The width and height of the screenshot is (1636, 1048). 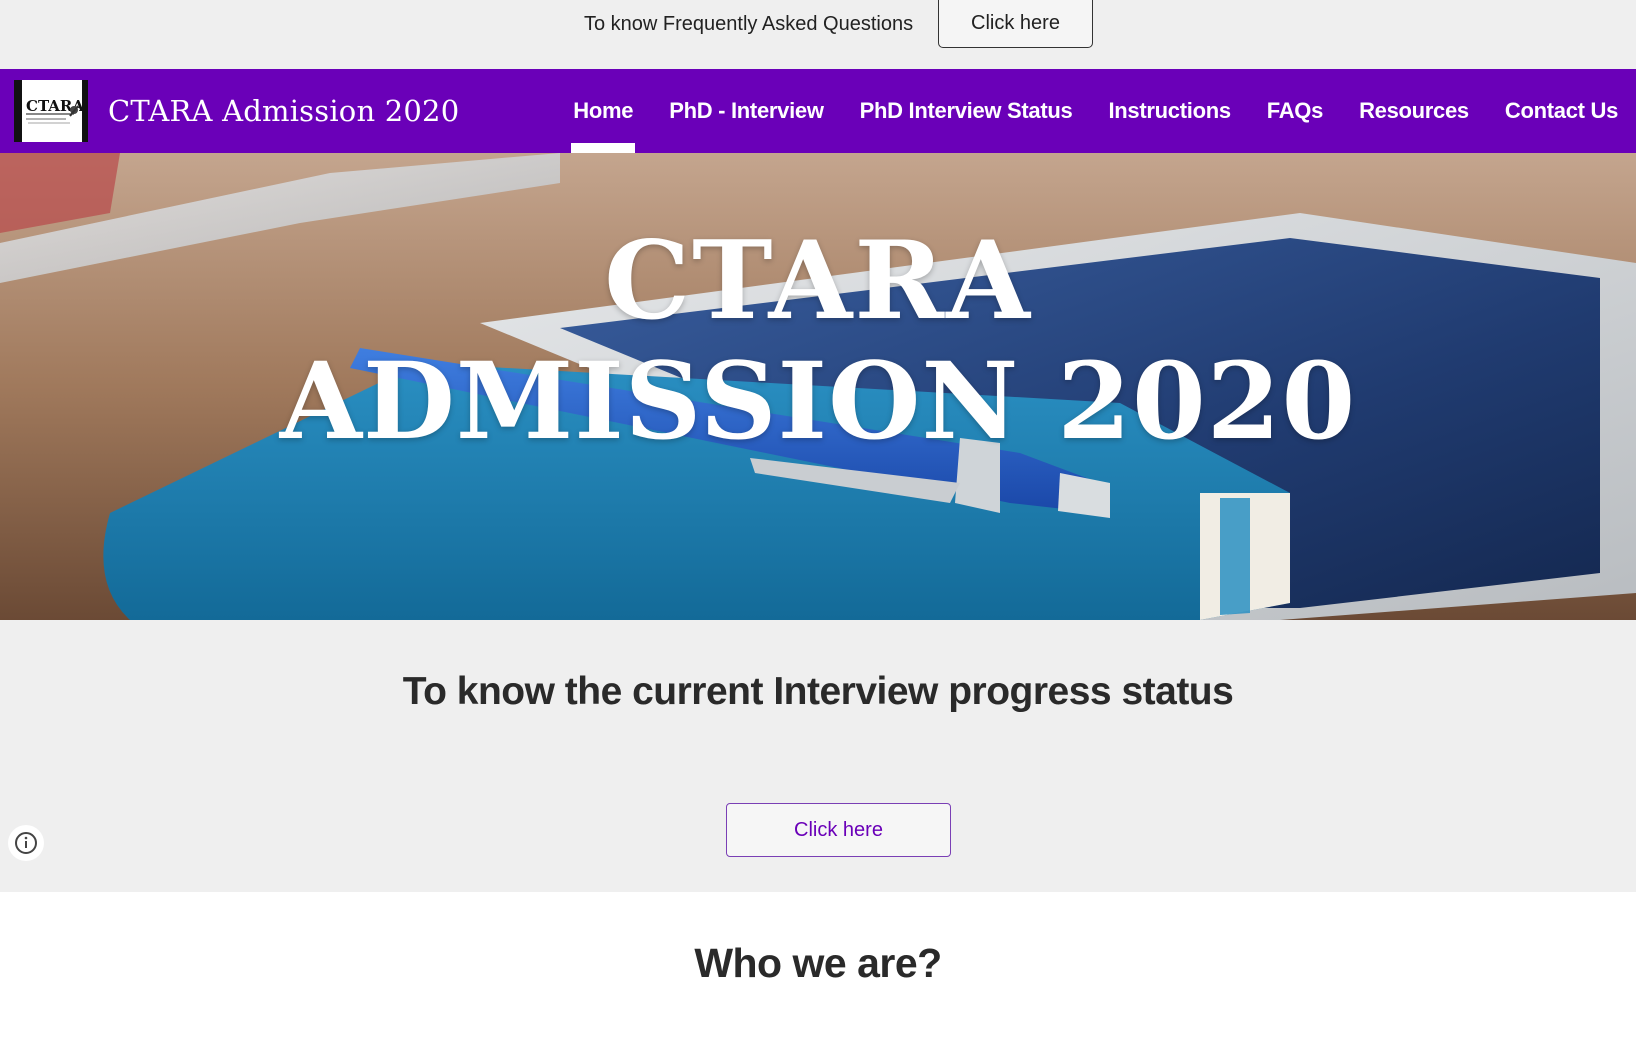 I want to click on nav-item-faqs: FAQs, so click(x=1295, y=111).